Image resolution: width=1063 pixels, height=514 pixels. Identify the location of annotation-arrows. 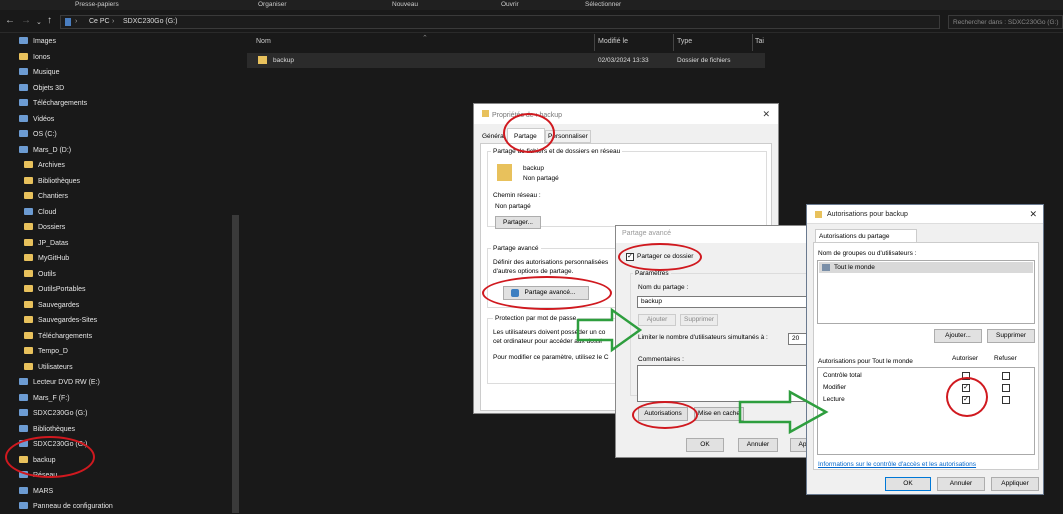
(702, 371).